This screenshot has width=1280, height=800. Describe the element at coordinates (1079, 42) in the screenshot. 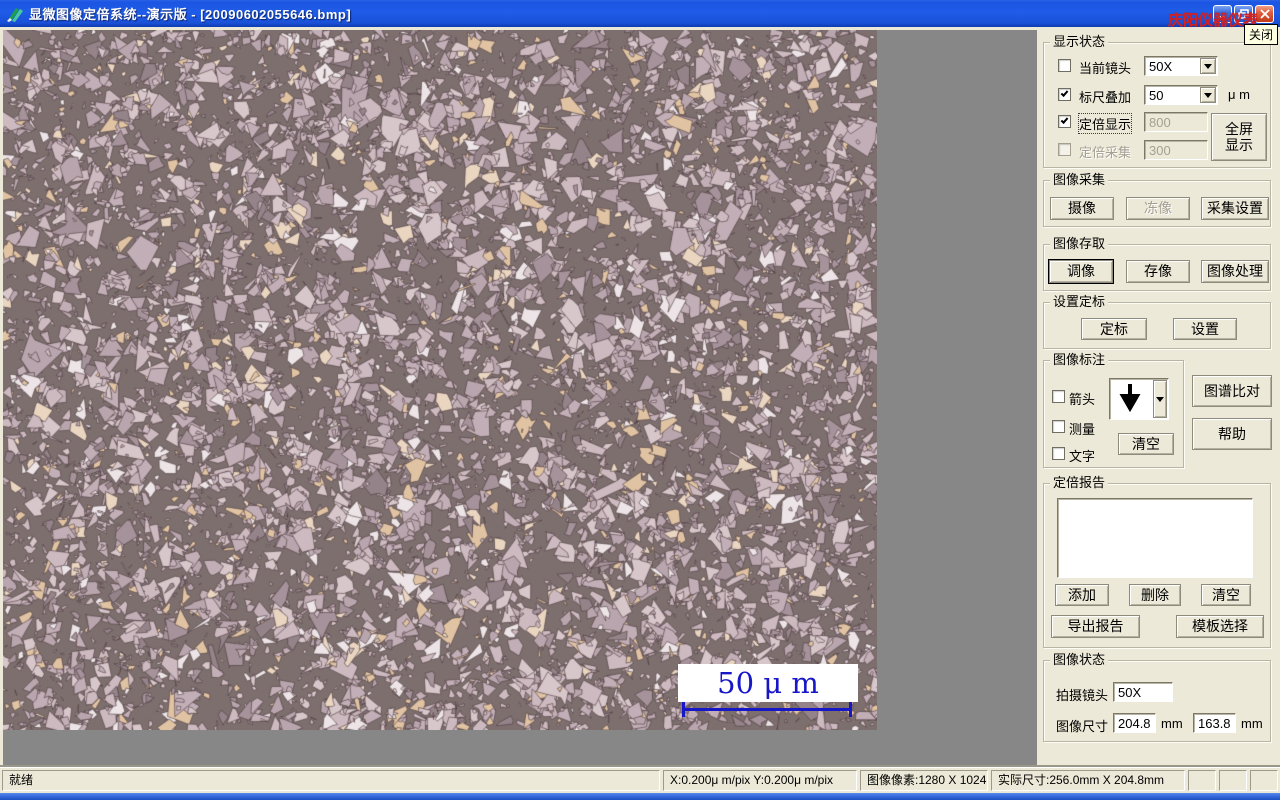

I see `group-display-status-title: 显示状态` at that location.